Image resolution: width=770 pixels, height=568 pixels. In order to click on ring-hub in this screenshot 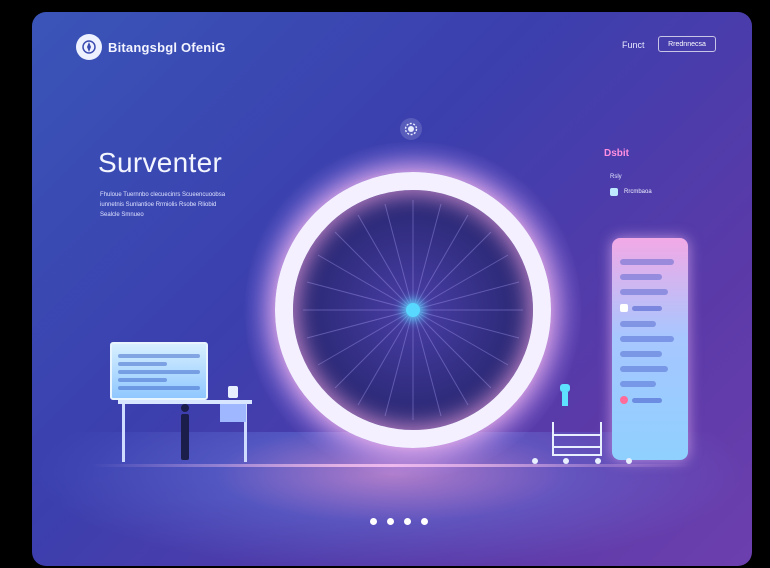, I will do `click(413, 310)`.